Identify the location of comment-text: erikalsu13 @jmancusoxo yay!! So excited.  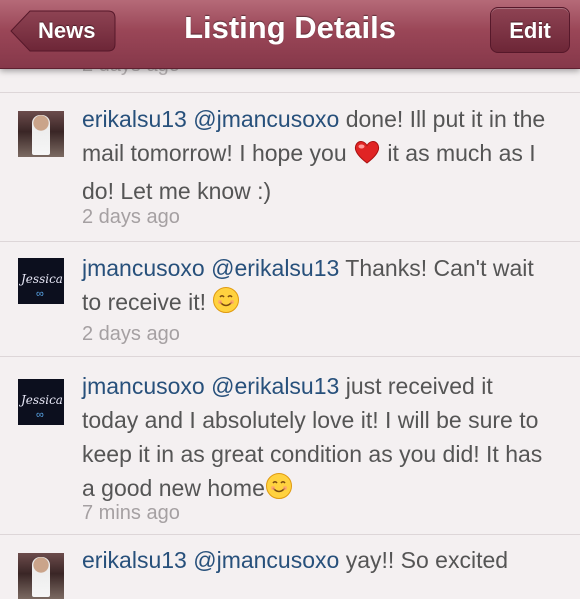
(317, 560).